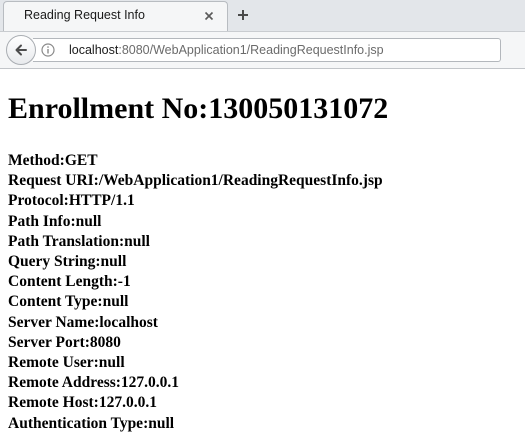 The height and width of the screenshot is (441, 525). Describe the element at coordinates (53, 160) in the screenshot. I see `request-info-line: Method:GET` at that location.